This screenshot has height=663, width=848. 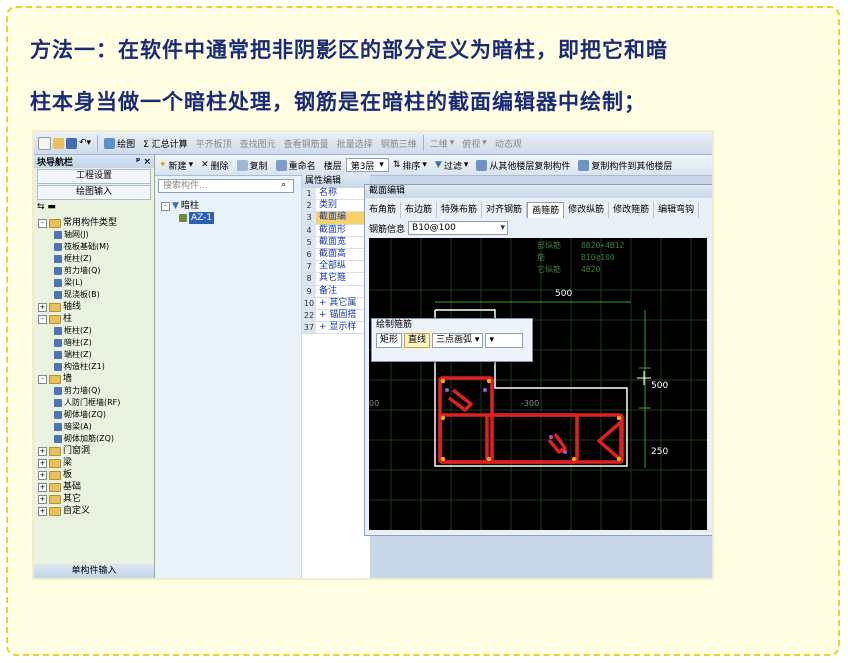 I want to click on open-folder-icon, so click(x=58, y=143).